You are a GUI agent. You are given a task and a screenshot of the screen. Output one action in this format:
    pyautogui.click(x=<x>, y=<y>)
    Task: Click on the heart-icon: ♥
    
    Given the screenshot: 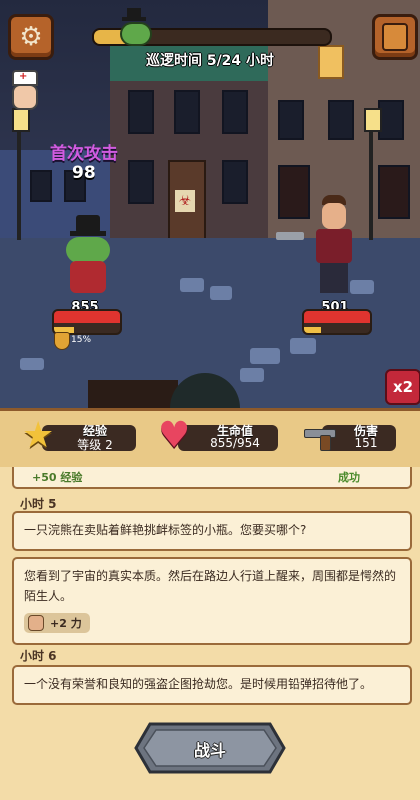 What is the action you would take?
    pyautogui.click(x=174, y=435)
    